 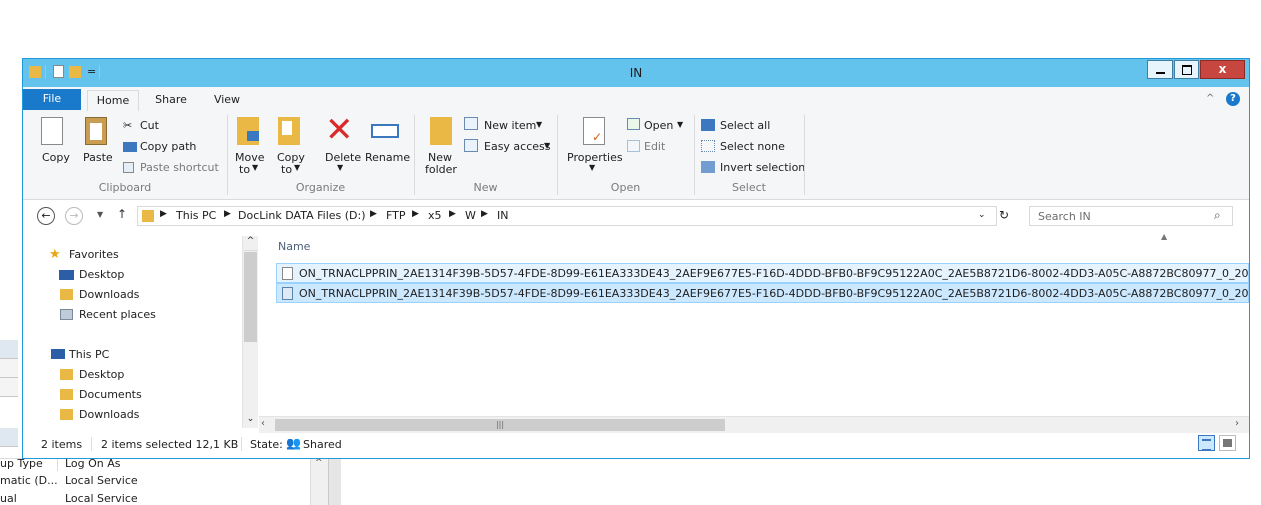 I want to click on nav-recent-places: Recent places, so click(x=117, y=314).